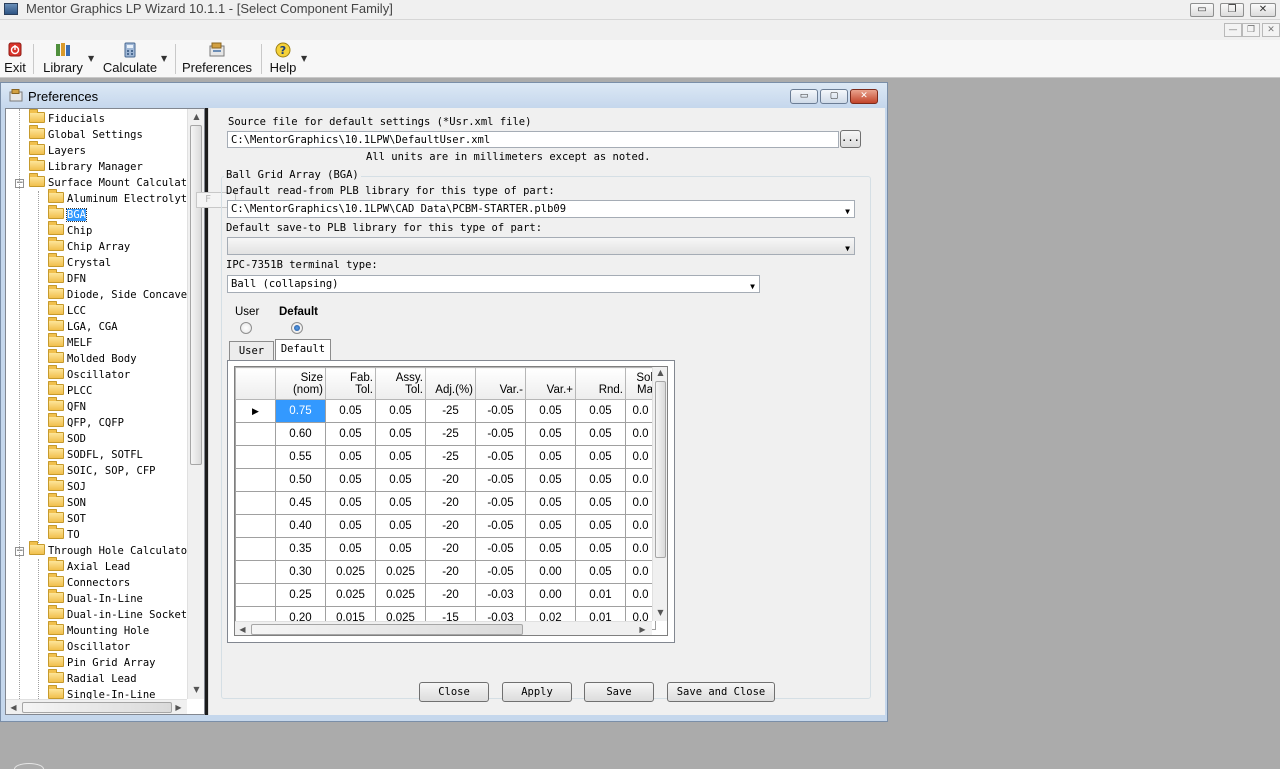  What do you see at coordinates (300, 595) in the screenshot?
I see `grid-cell: 0.25` at bounding box center [300, 595].